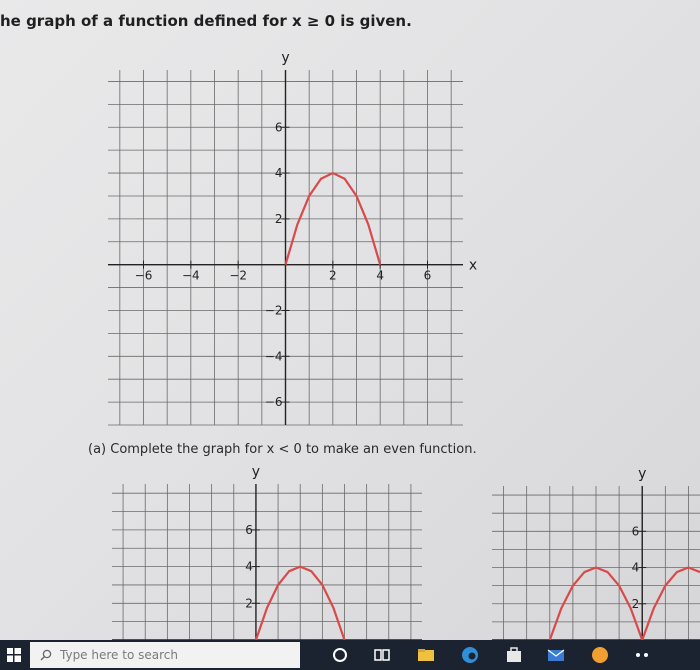  I want to click on file-explorer-icon, so click(426, 655).